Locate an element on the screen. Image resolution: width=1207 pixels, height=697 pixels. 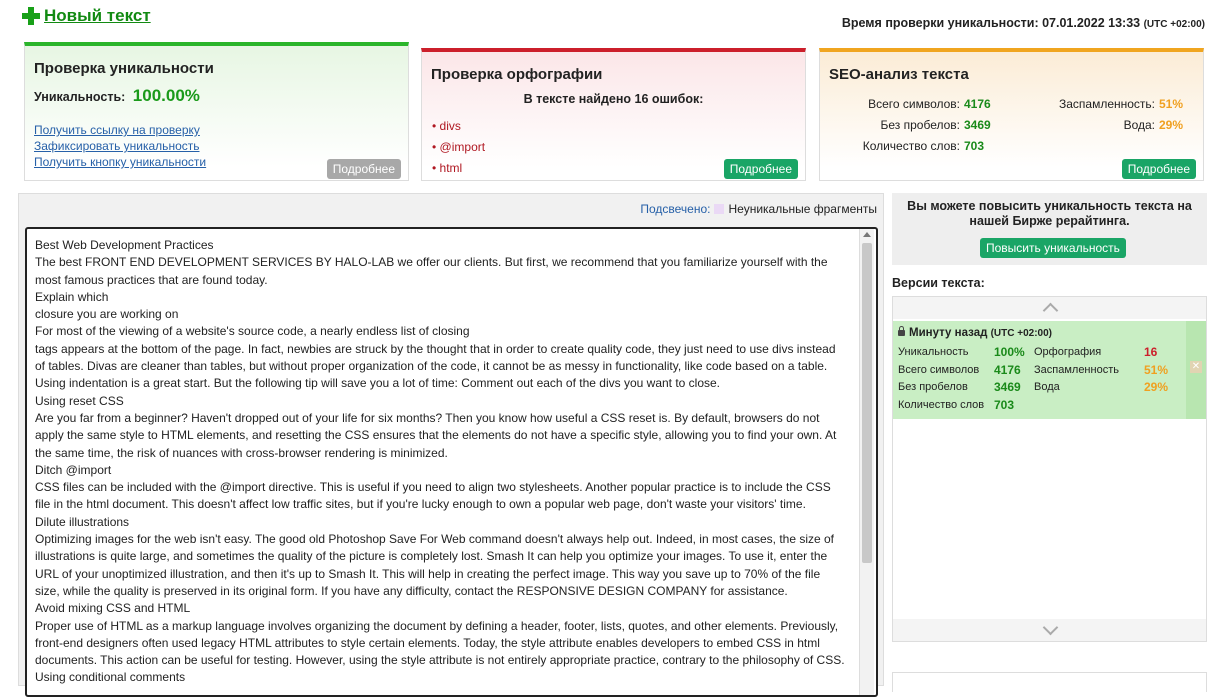
plus-icon is located at coordinates (31, 16).